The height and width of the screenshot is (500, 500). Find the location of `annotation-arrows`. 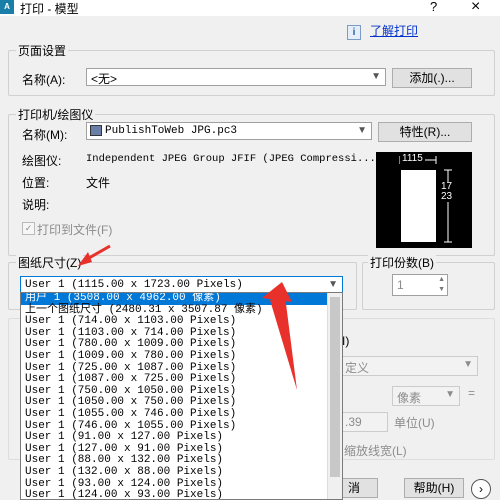

annotation-arrows is located at coordinates (187, 317).